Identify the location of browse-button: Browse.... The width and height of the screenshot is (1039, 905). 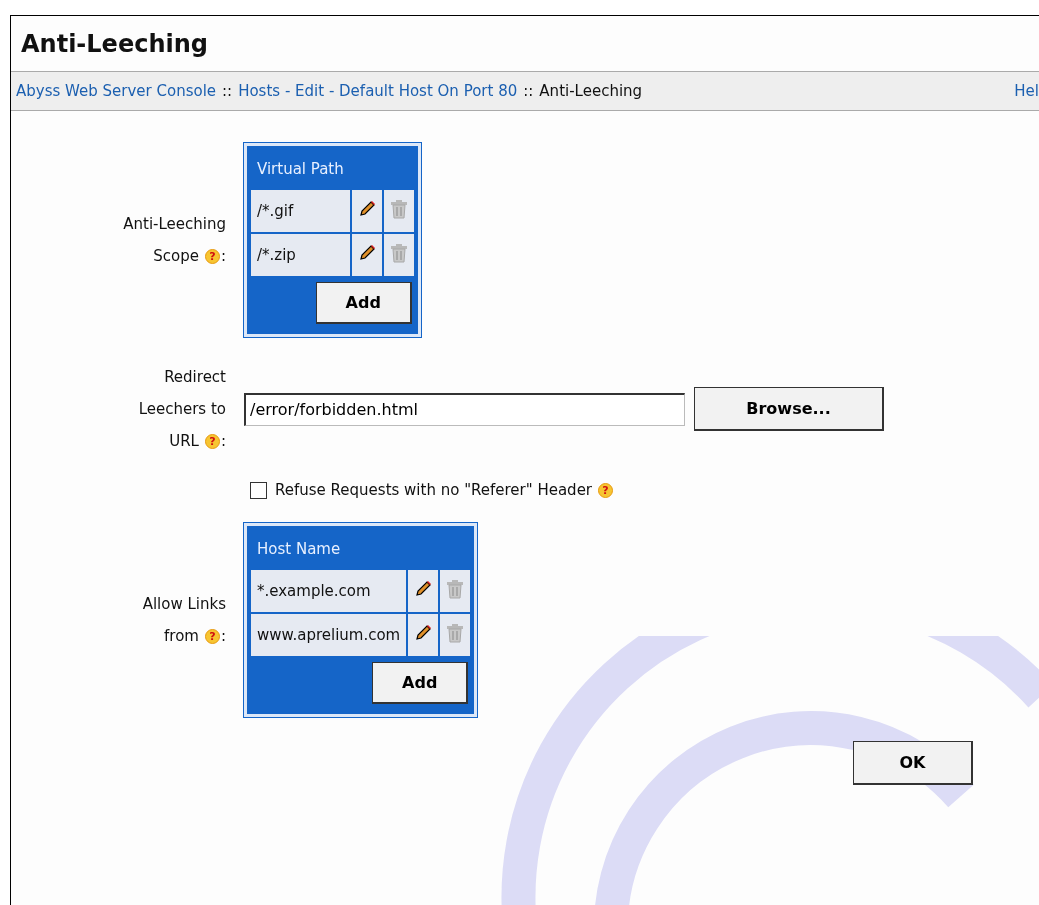
(789, 409).